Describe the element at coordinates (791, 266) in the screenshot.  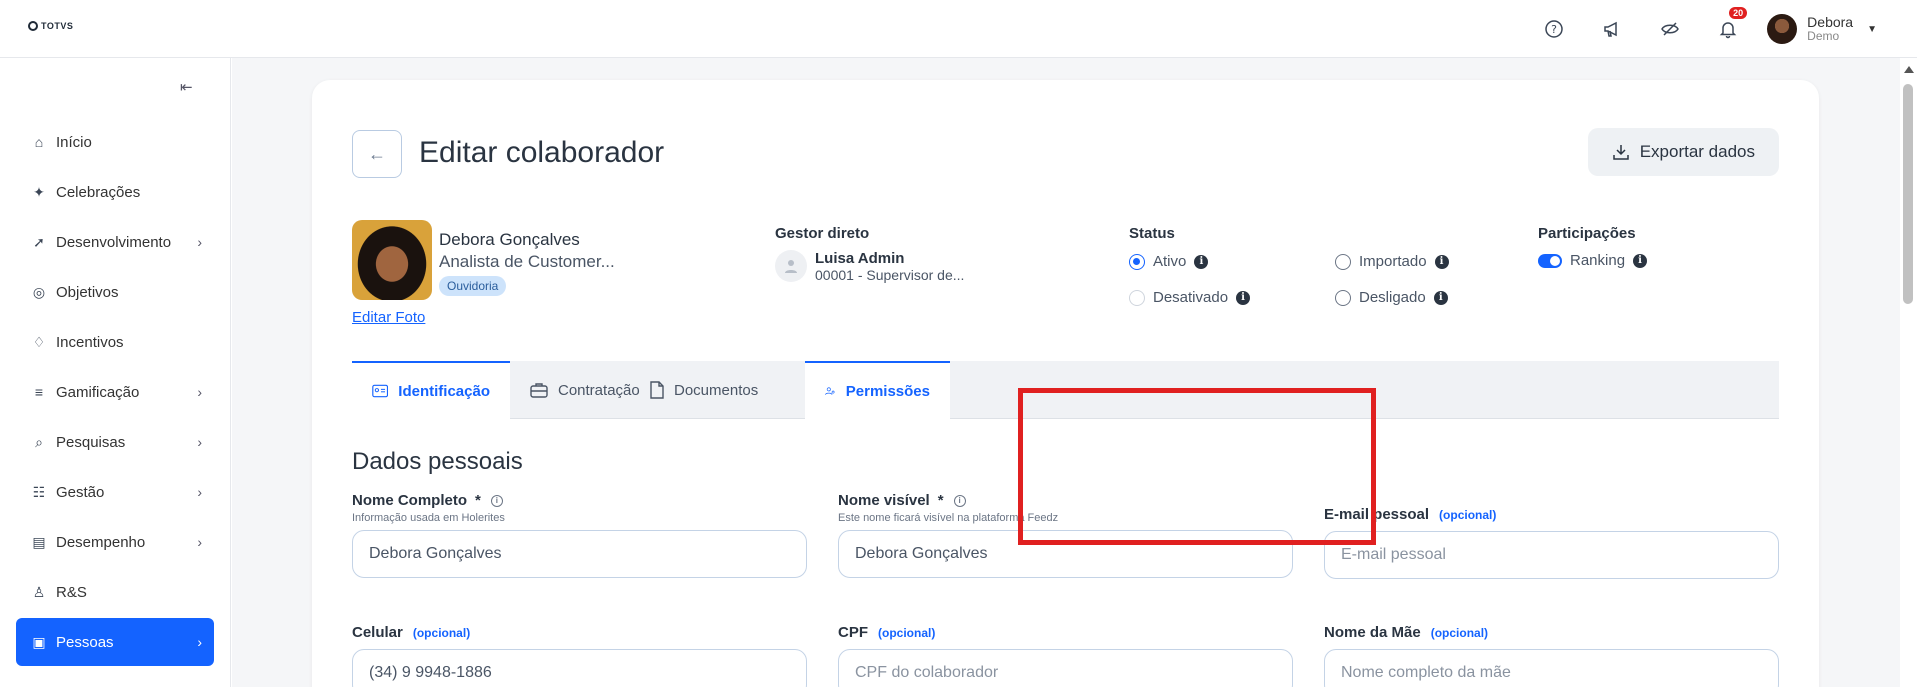
I see `user-placeholder-icon` at that location.